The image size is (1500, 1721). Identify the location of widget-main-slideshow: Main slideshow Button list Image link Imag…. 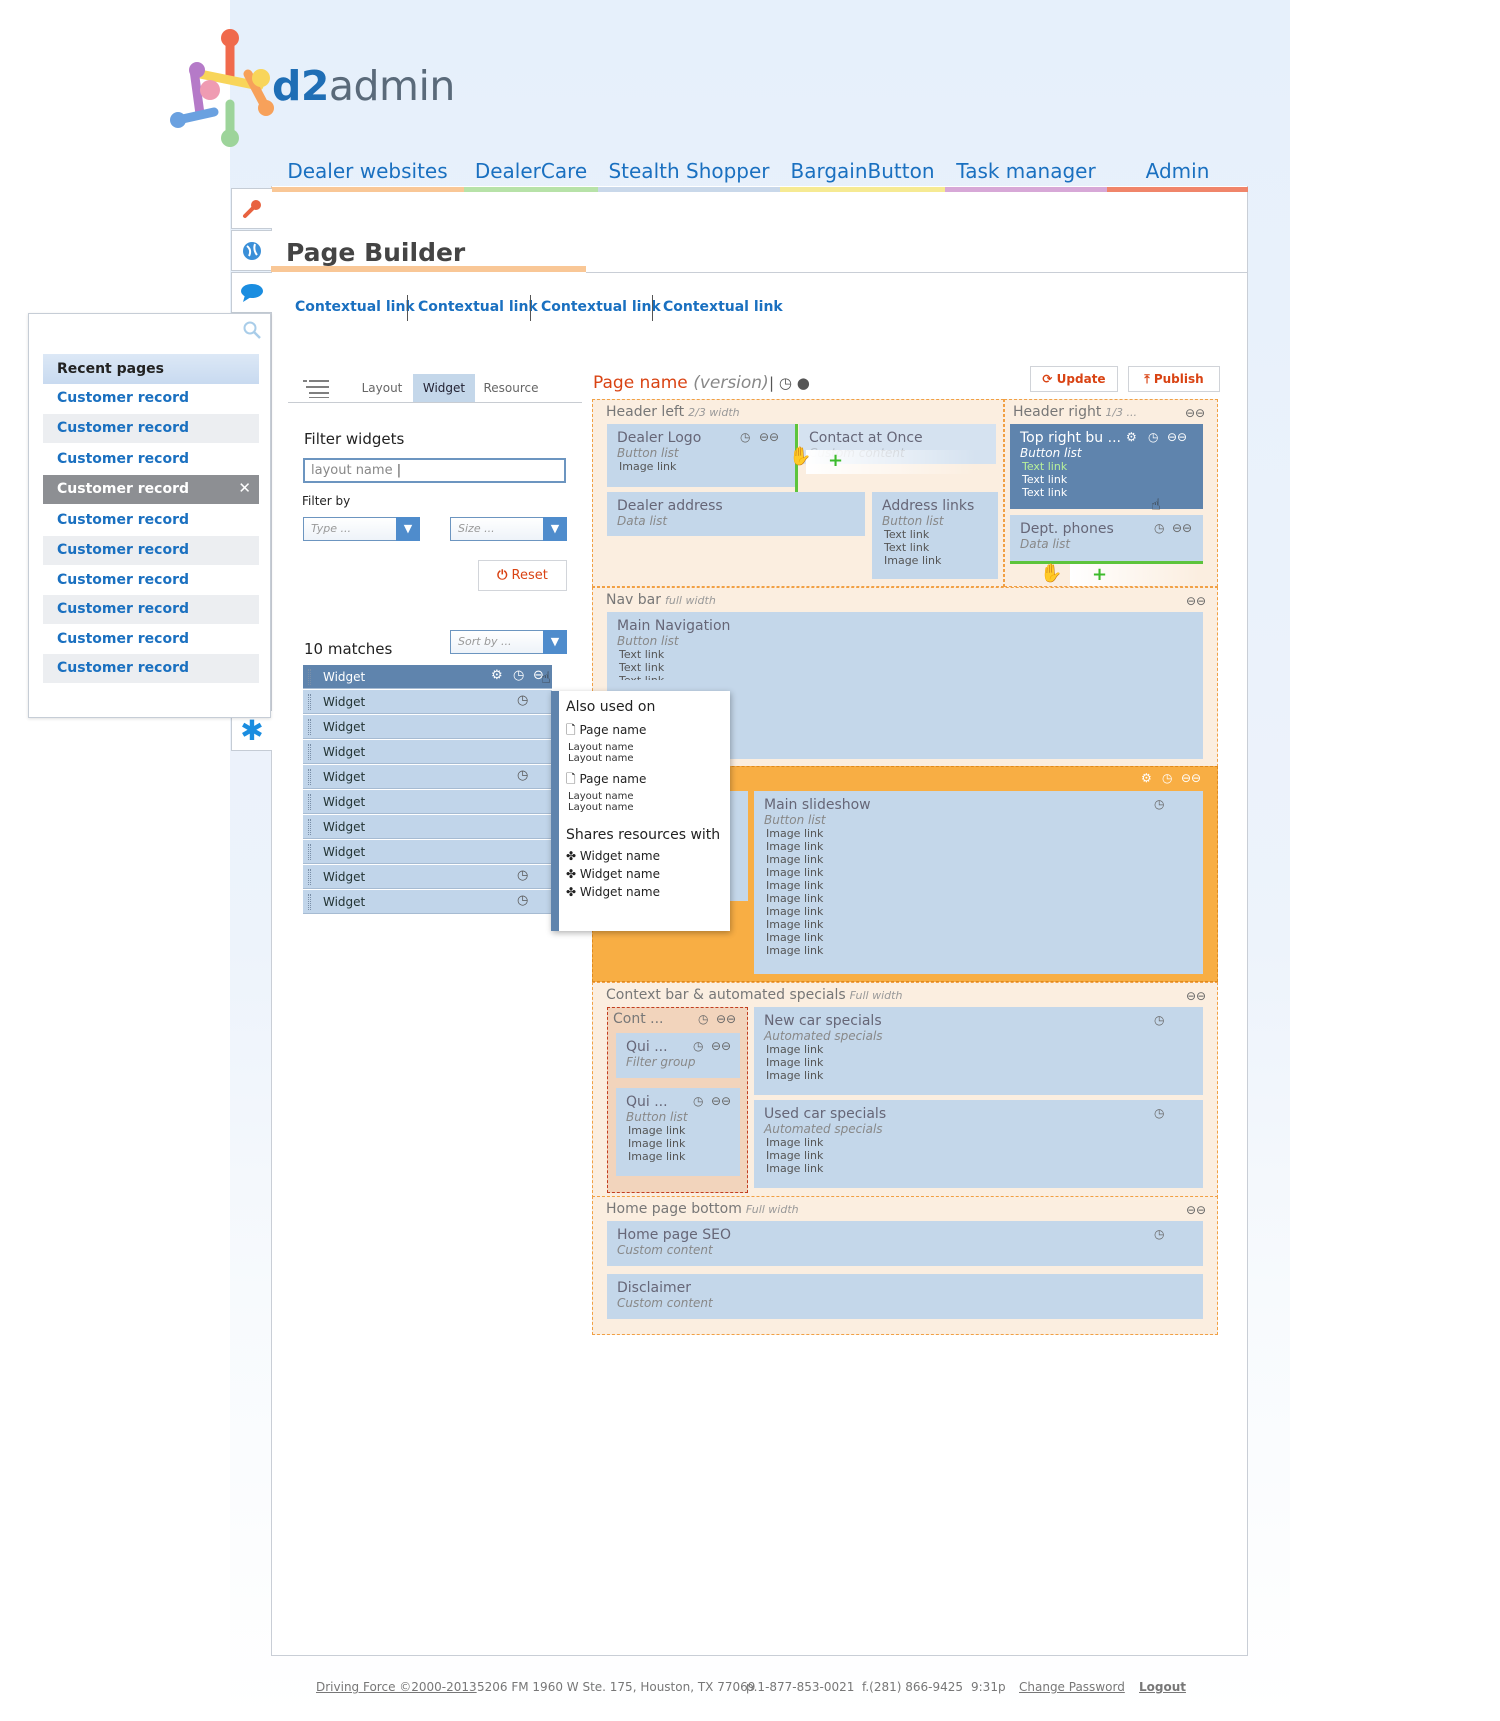
(978, 882).